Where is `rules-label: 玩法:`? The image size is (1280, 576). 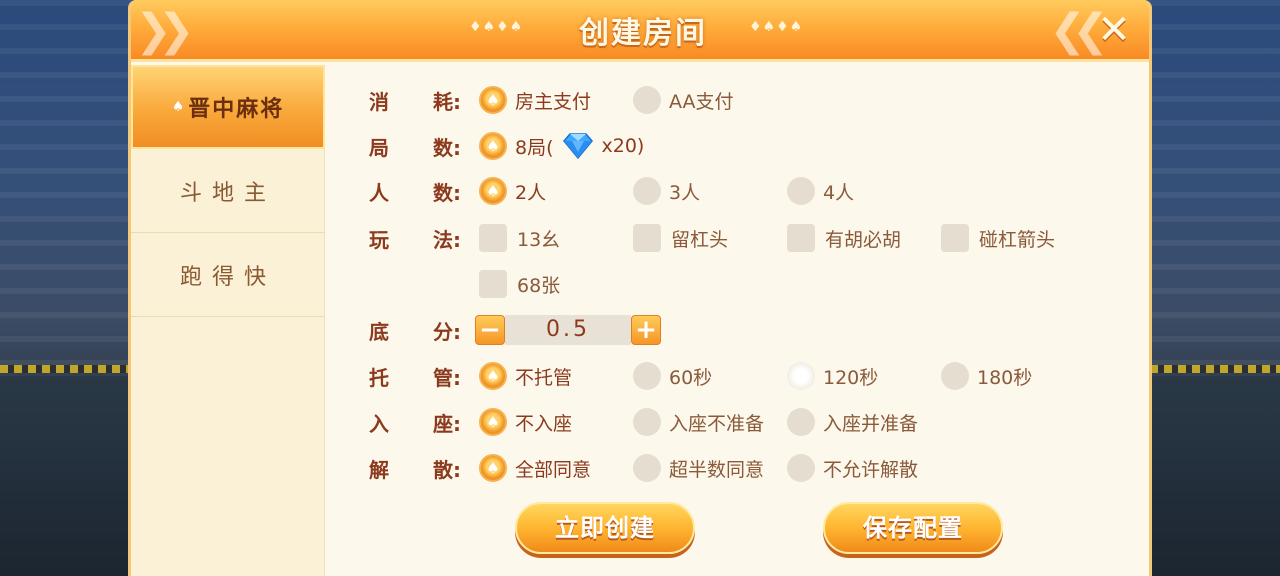
rules-label: 玩法: is located at coordinates (415, 240).